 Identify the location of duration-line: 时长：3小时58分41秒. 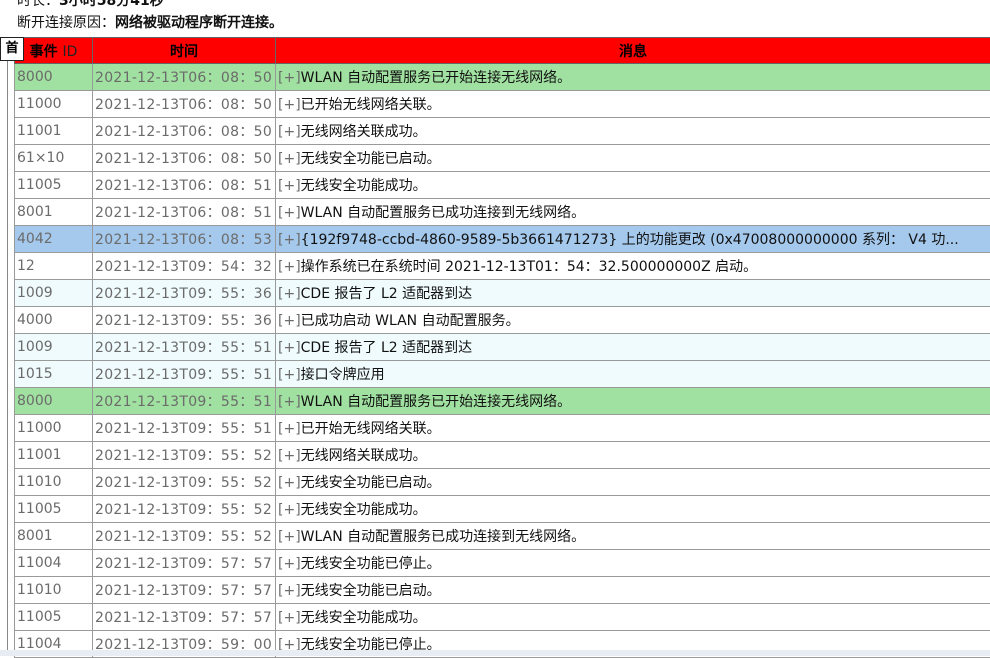
(90, 6).